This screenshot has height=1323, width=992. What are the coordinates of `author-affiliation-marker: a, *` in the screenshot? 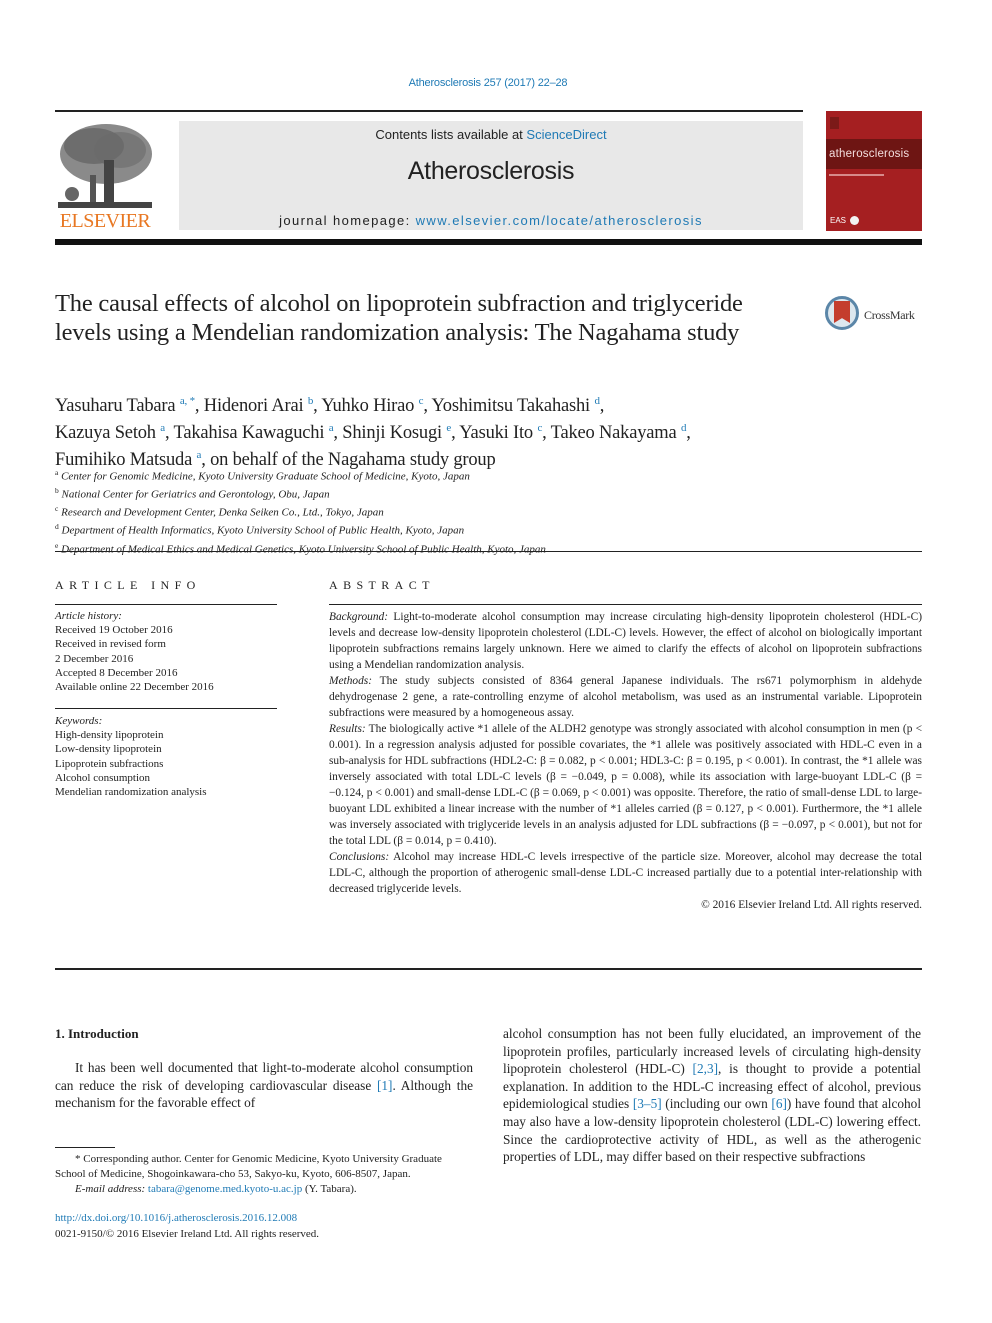 It's located at (187, 401).